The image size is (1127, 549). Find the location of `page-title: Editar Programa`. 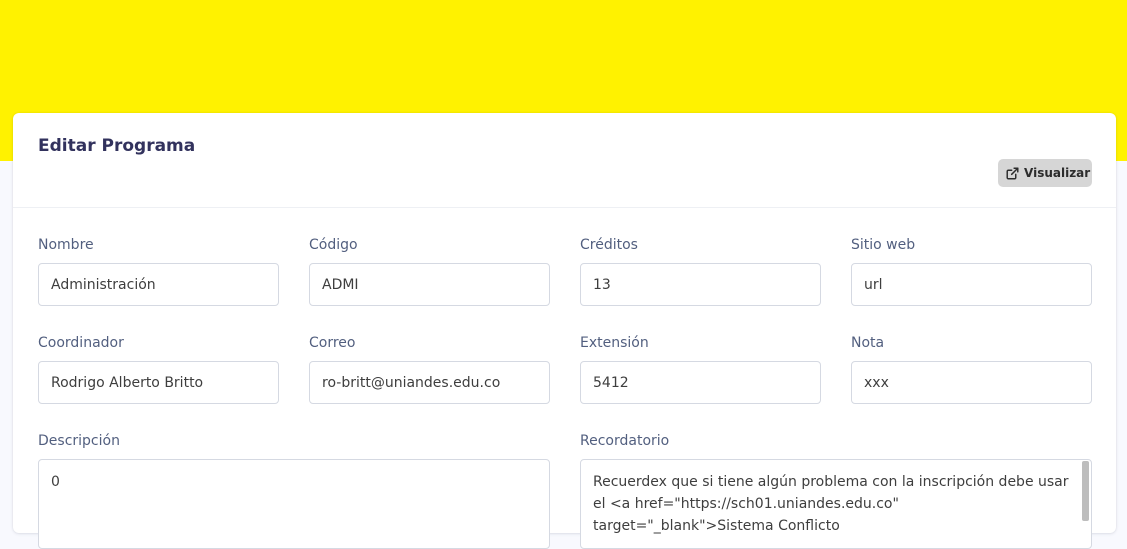

page-title: Editar Programa is located at coordinates (117, 146).